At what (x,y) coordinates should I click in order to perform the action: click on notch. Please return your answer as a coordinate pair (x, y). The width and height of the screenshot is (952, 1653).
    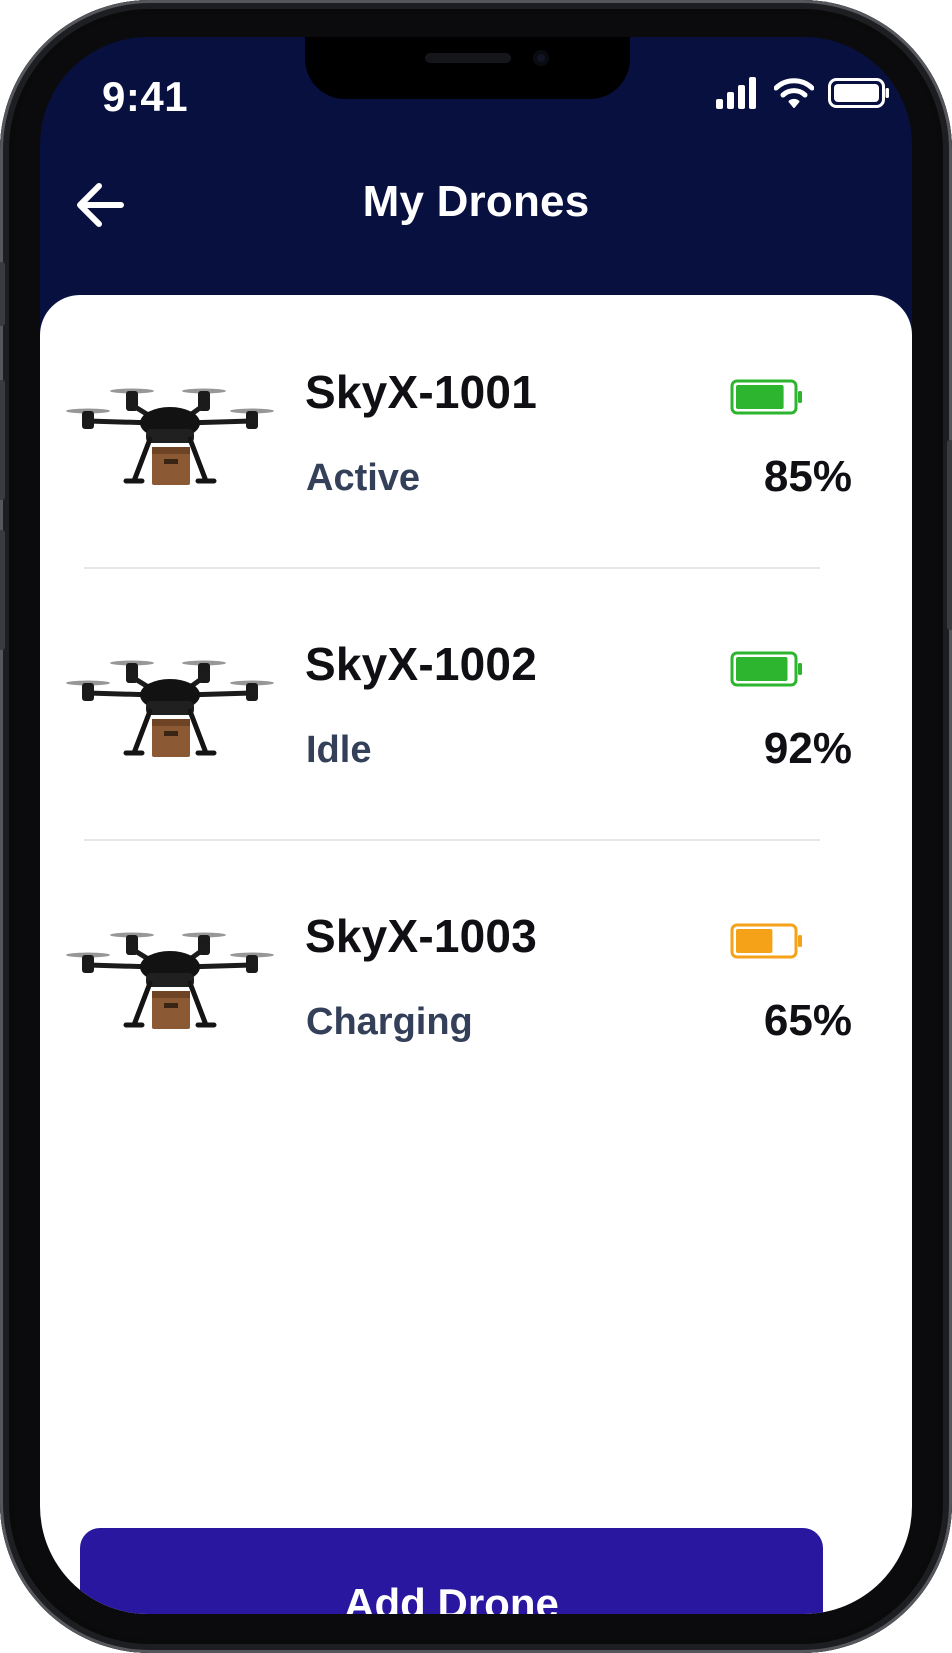
    Looking at the image, I should click on (467, 68).